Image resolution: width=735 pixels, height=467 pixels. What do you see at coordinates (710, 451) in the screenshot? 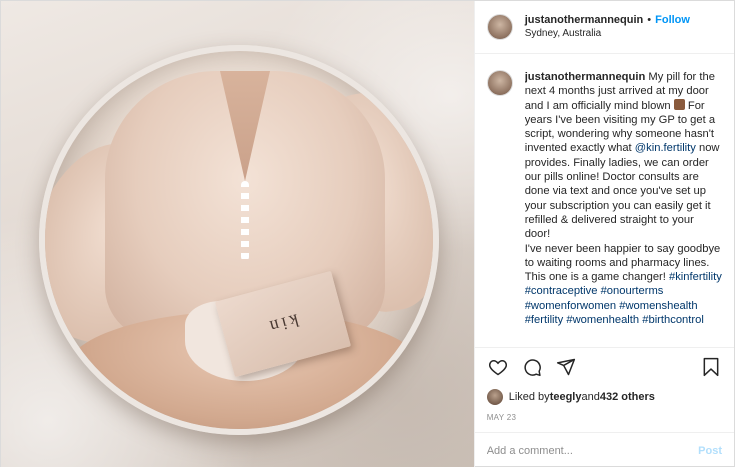
I see `post-comment-button: Post` at bounding box center [710, 451].